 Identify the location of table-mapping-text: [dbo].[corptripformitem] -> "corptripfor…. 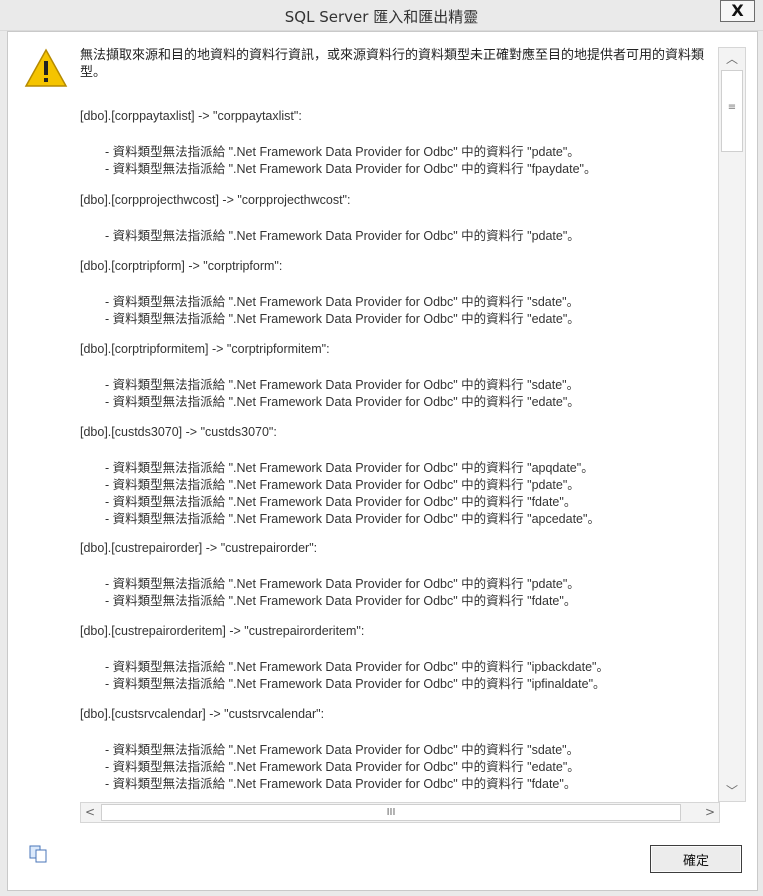
(205, 349).